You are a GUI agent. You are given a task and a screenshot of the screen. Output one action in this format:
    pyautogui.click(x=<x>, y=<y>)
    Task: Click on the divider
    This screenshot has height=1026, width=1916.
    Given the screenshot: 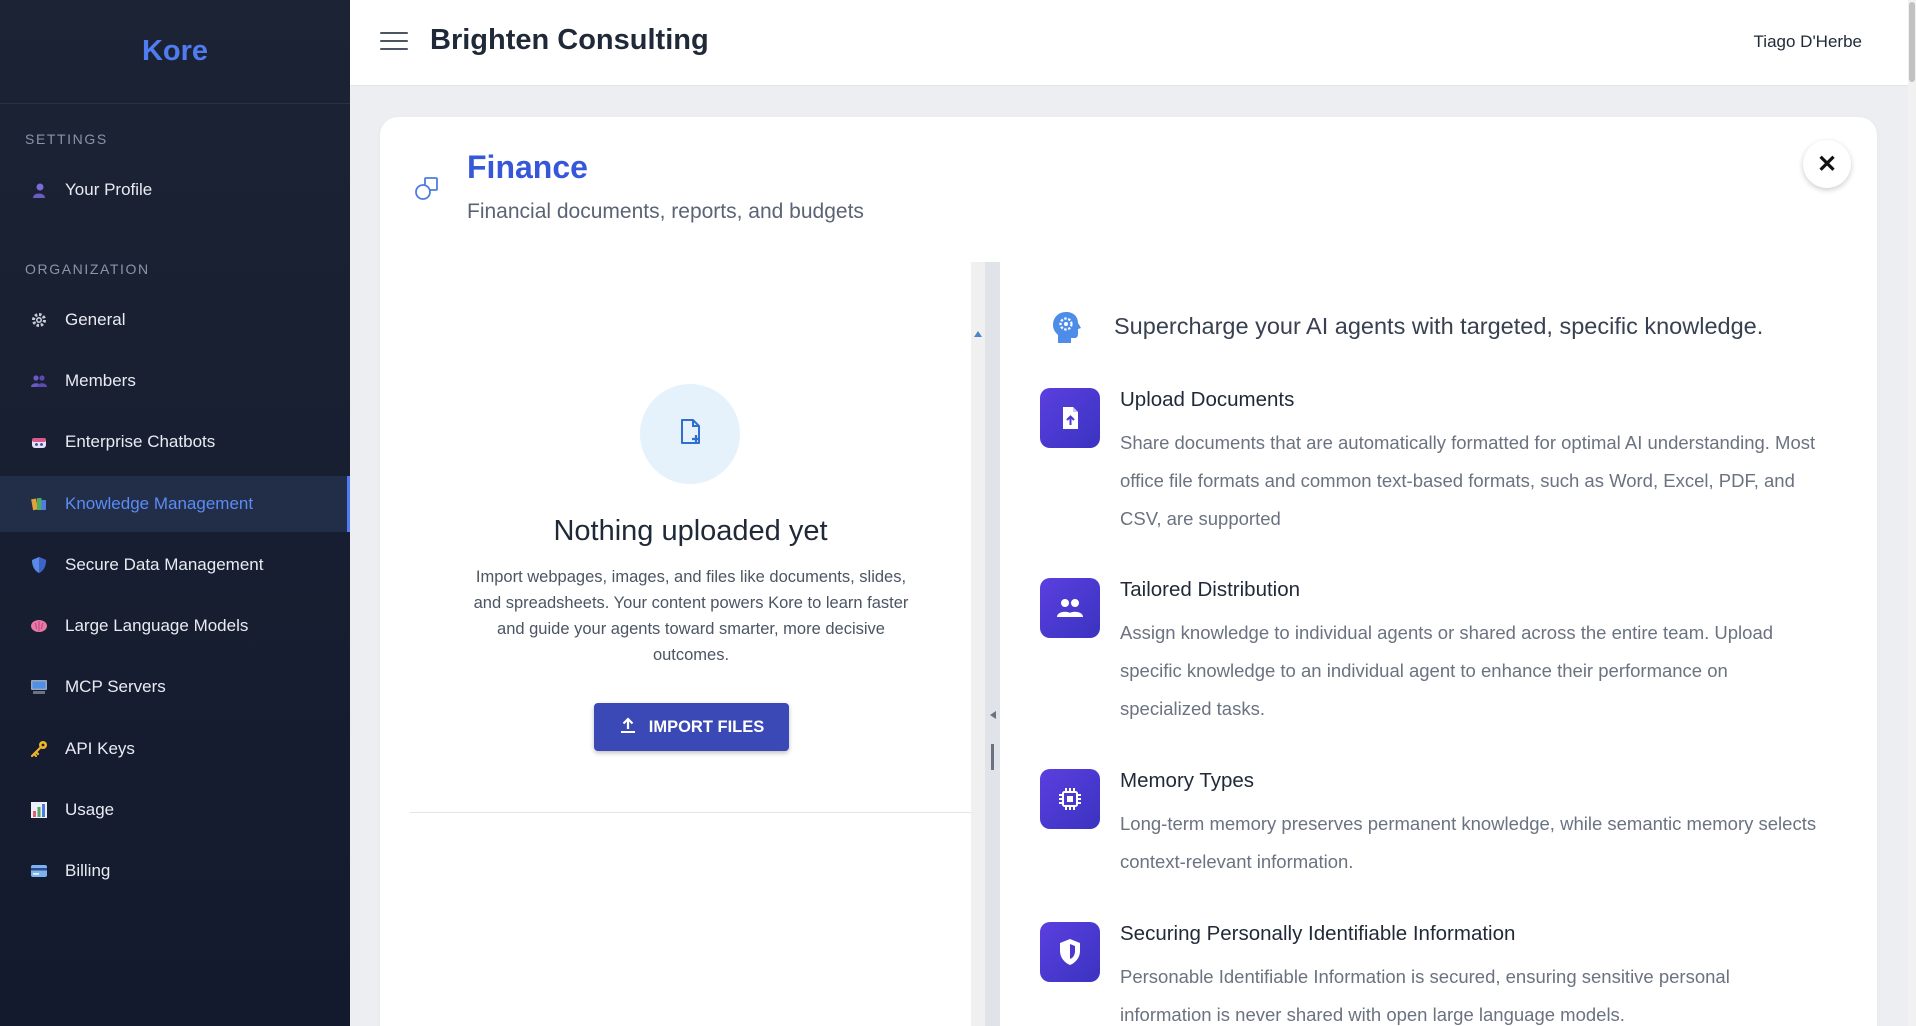 What is the action you would take?
    pyautogui.click(x=690, y=812)
    